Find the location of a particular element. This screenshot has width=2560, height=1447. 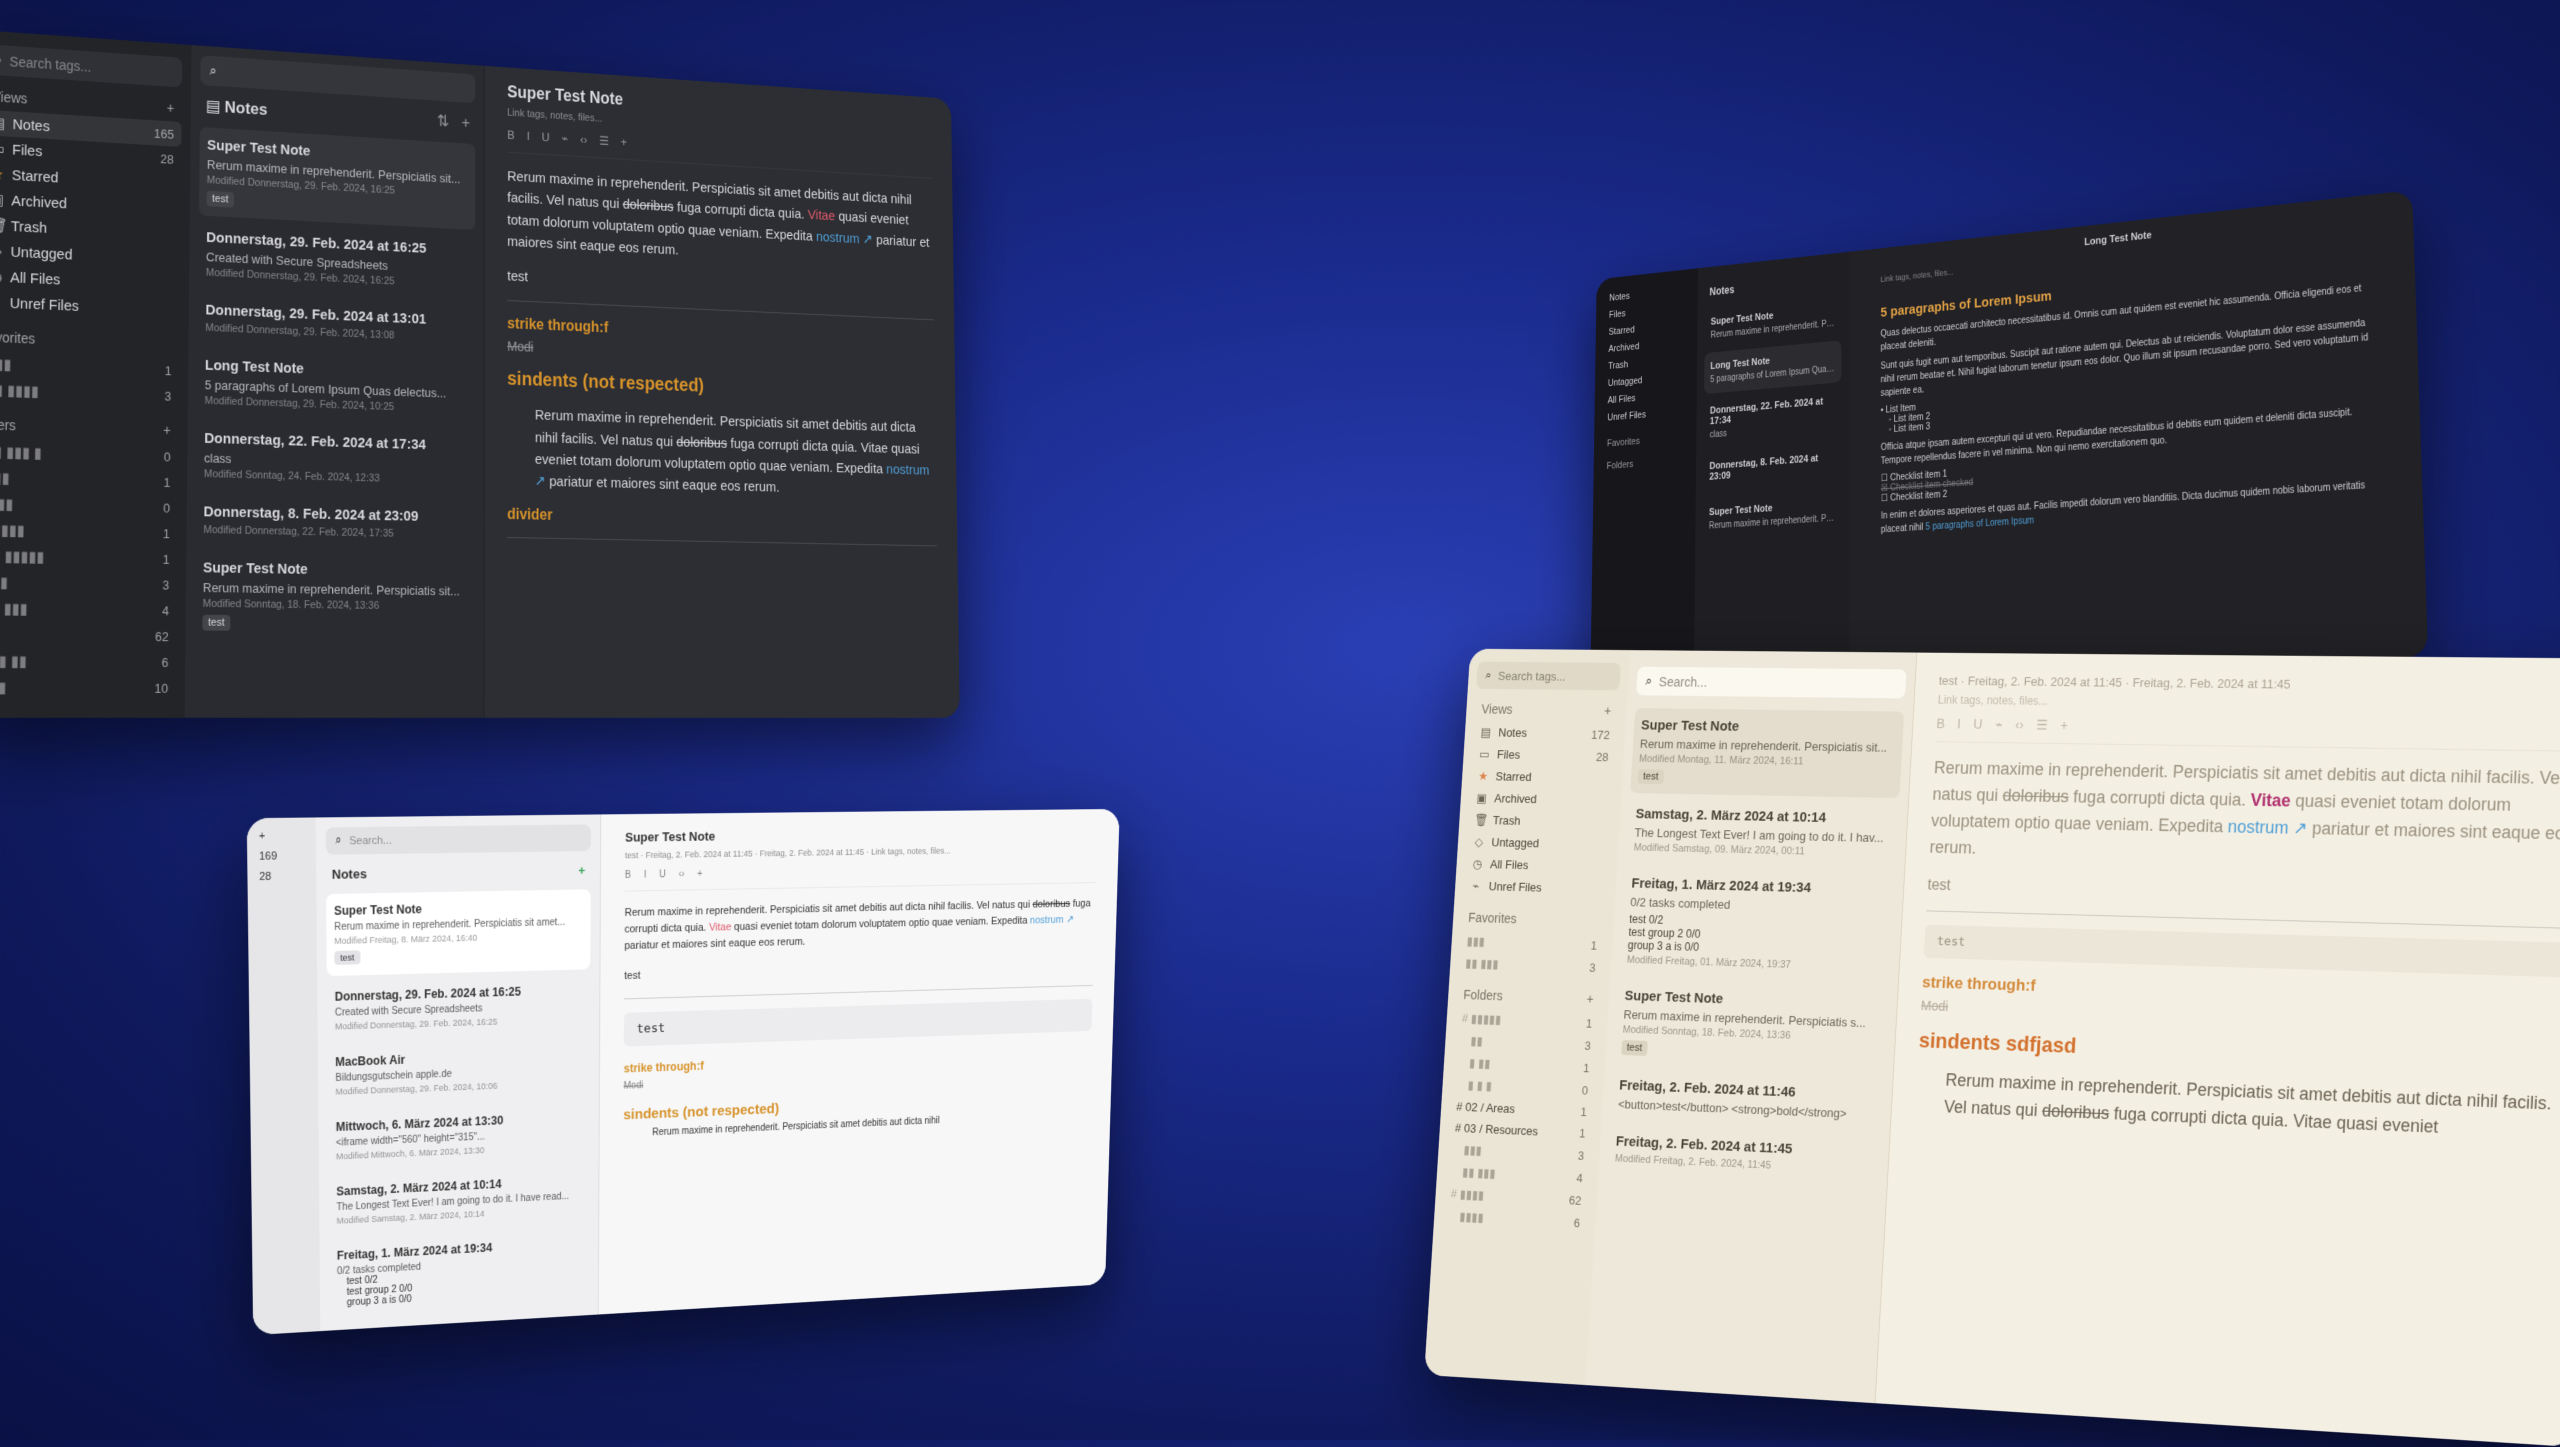

notes-count: 169 is located at coordinates (268, 856).